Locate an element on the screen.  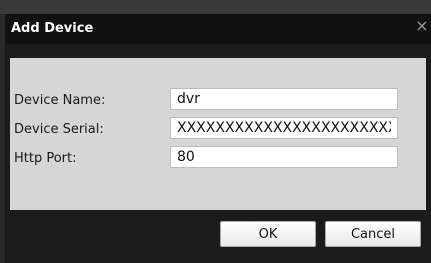
cancel-button: Cancel is located at coordinates (373, 234).